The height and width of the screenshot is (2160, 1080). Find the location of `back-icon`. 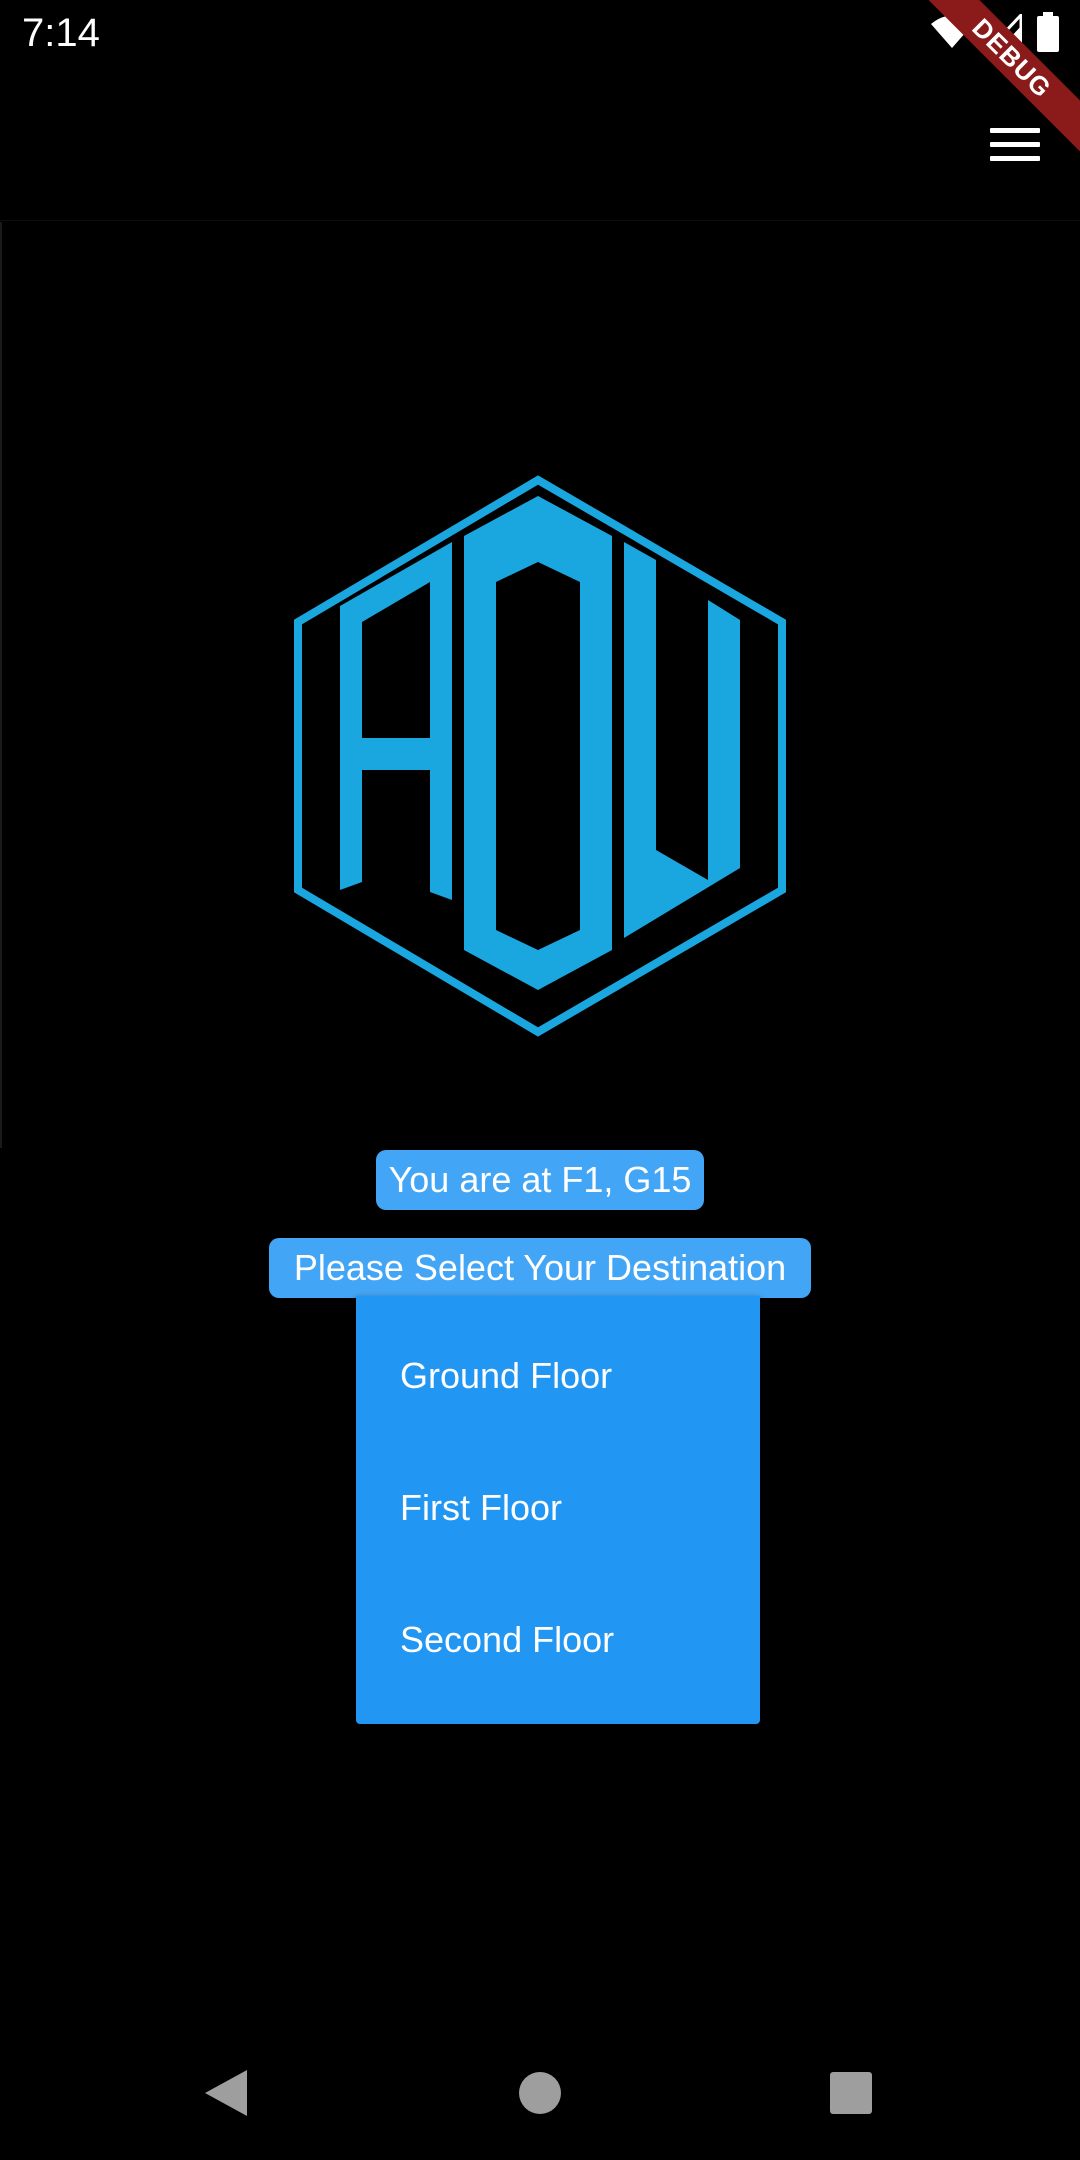

back-icon is located at coordinates (226, 2095).